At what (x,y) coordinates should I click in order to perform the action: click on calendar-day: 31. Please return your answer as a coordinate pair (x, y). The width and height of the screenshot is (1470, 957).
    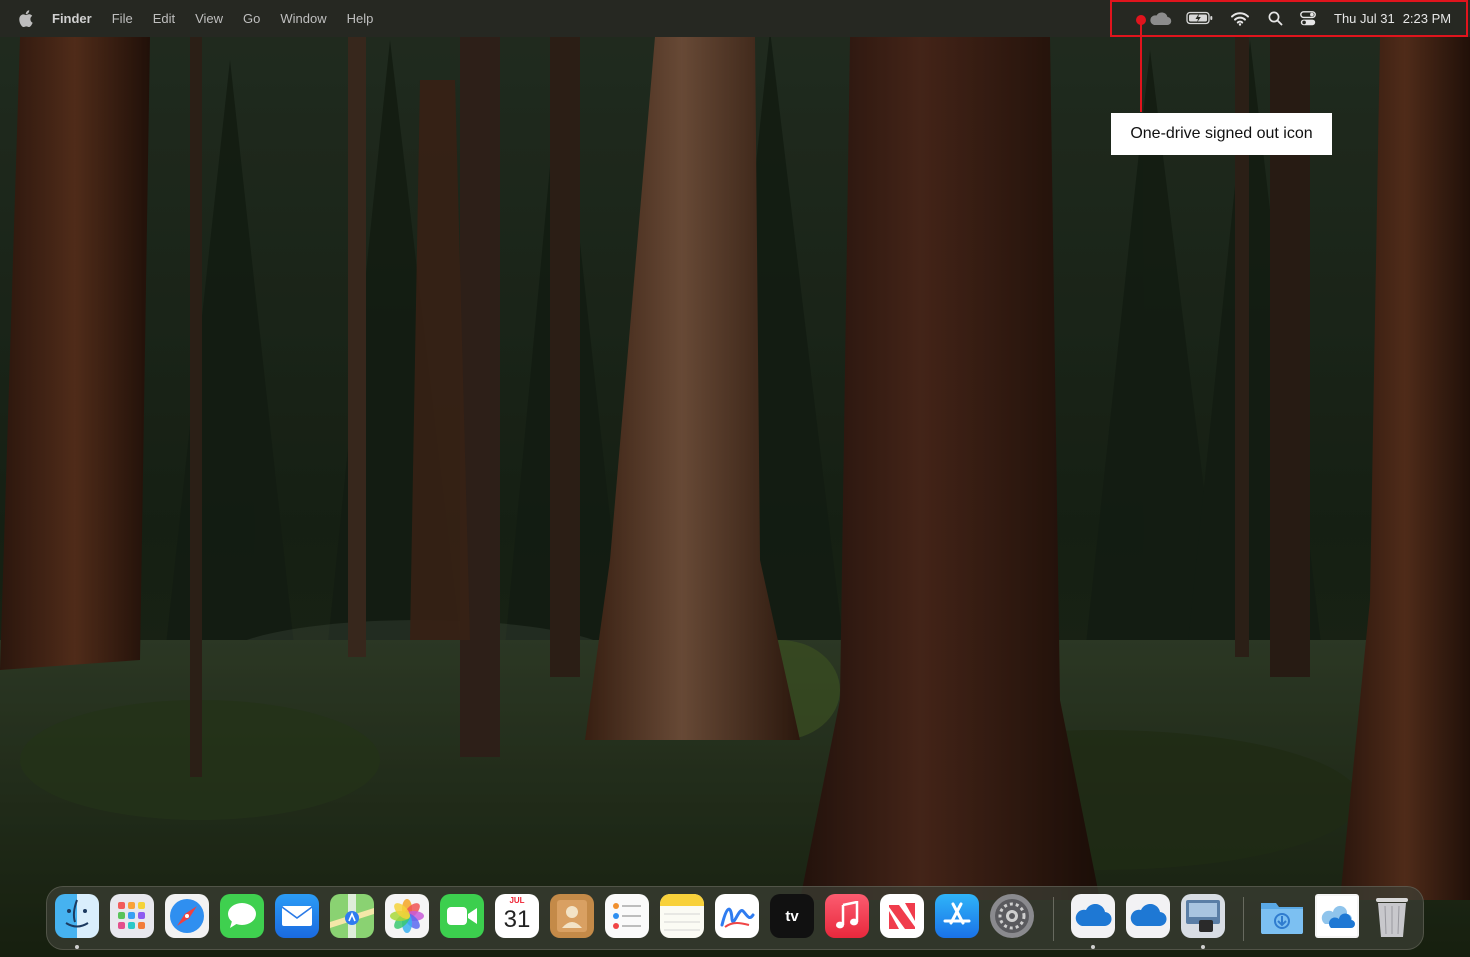
    Looking at the image, I should click on (517, 919).